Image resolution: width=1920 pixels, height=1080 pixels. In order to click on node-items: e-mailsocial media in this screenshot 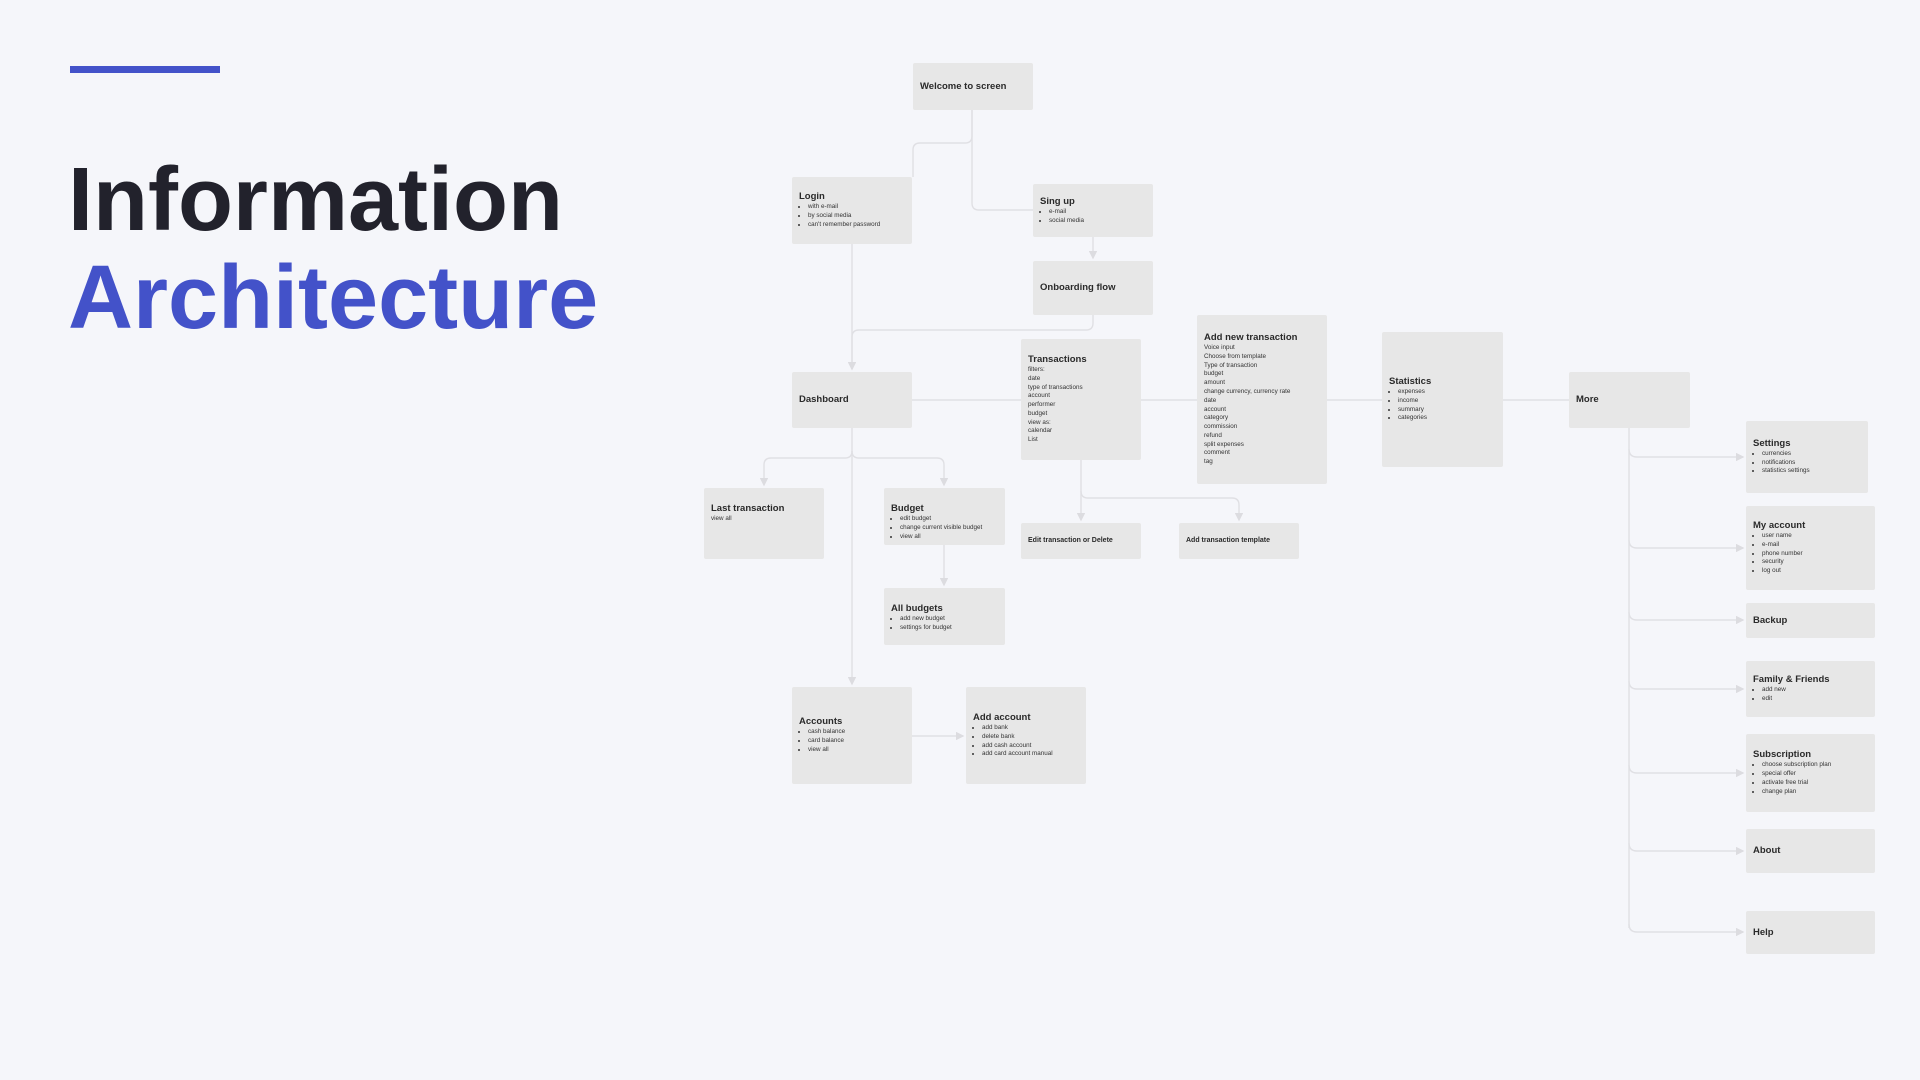, I will do `click(1093, 217)`.